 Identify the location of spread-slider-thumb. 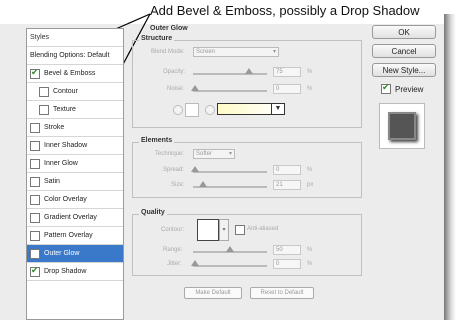
(195, 169).